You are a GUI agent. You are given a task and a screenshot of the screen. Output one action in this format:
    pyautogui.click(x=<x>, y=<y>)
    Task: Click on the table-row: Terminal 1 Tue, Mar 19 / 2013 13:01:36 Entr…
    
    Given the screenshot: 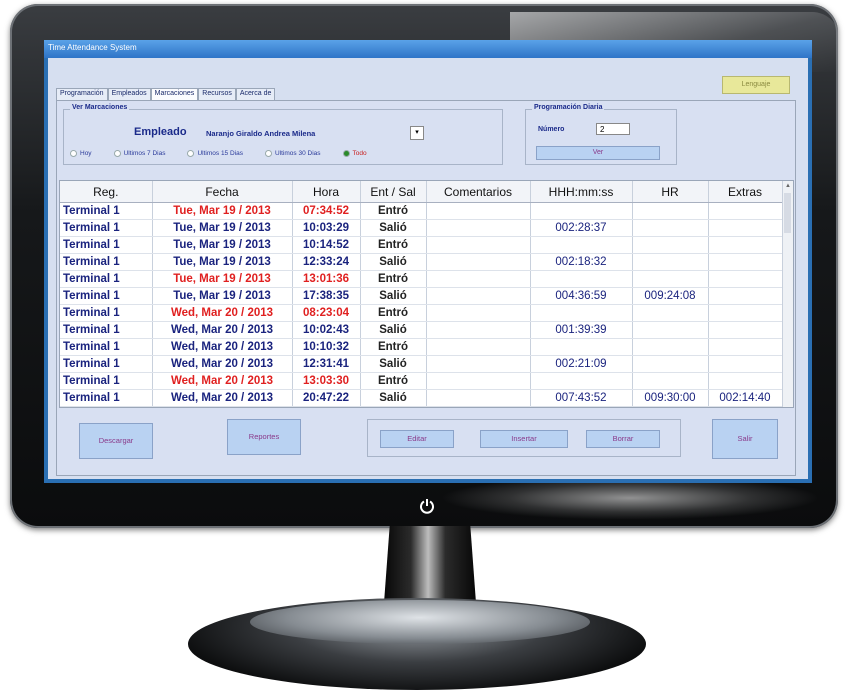 What is the action you would take?
    pyautogui.click(x=421, y=279)
    